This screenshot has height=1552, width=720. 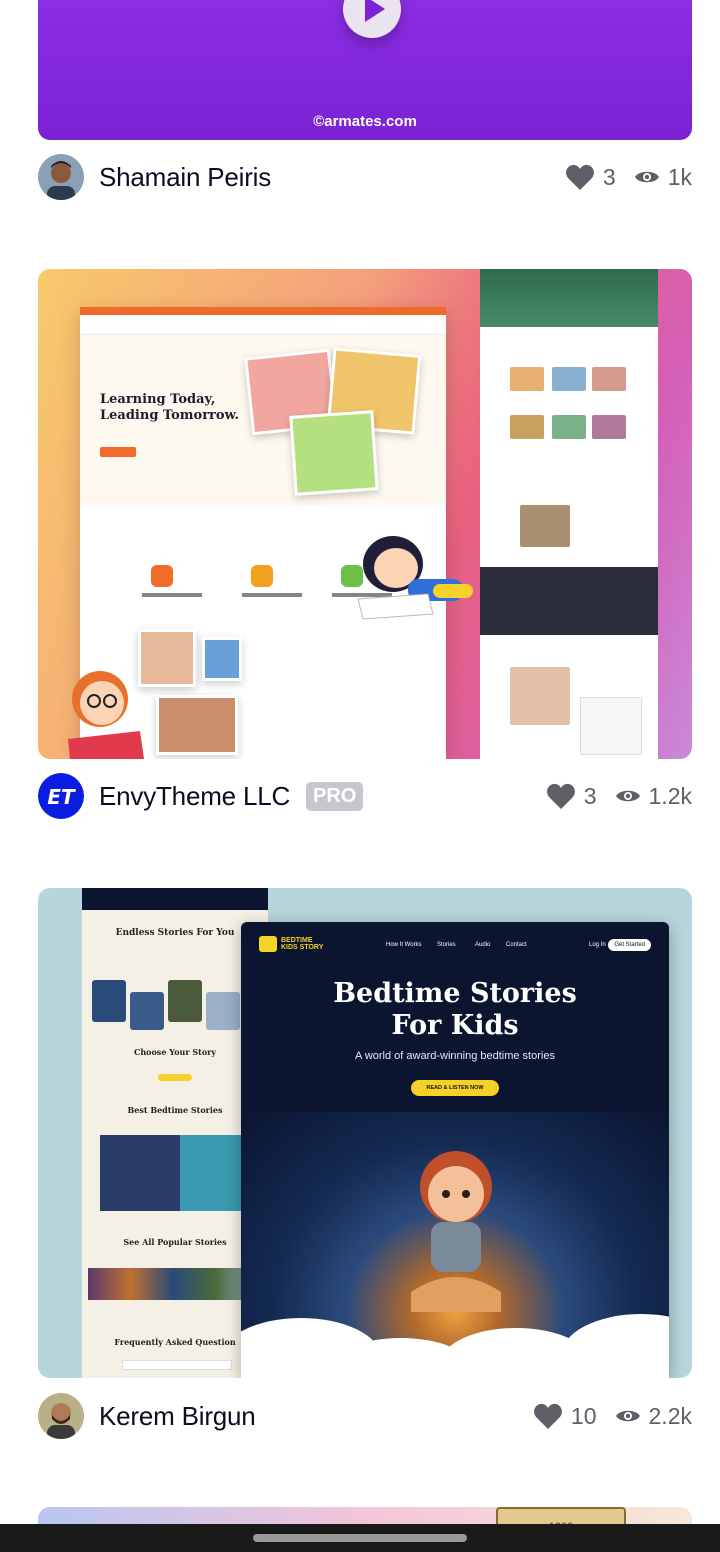 What do you see at coordinates (628, 177) in the screenshot?
I see `shot-stats: 3 1k` at bounding box center [628, 177].